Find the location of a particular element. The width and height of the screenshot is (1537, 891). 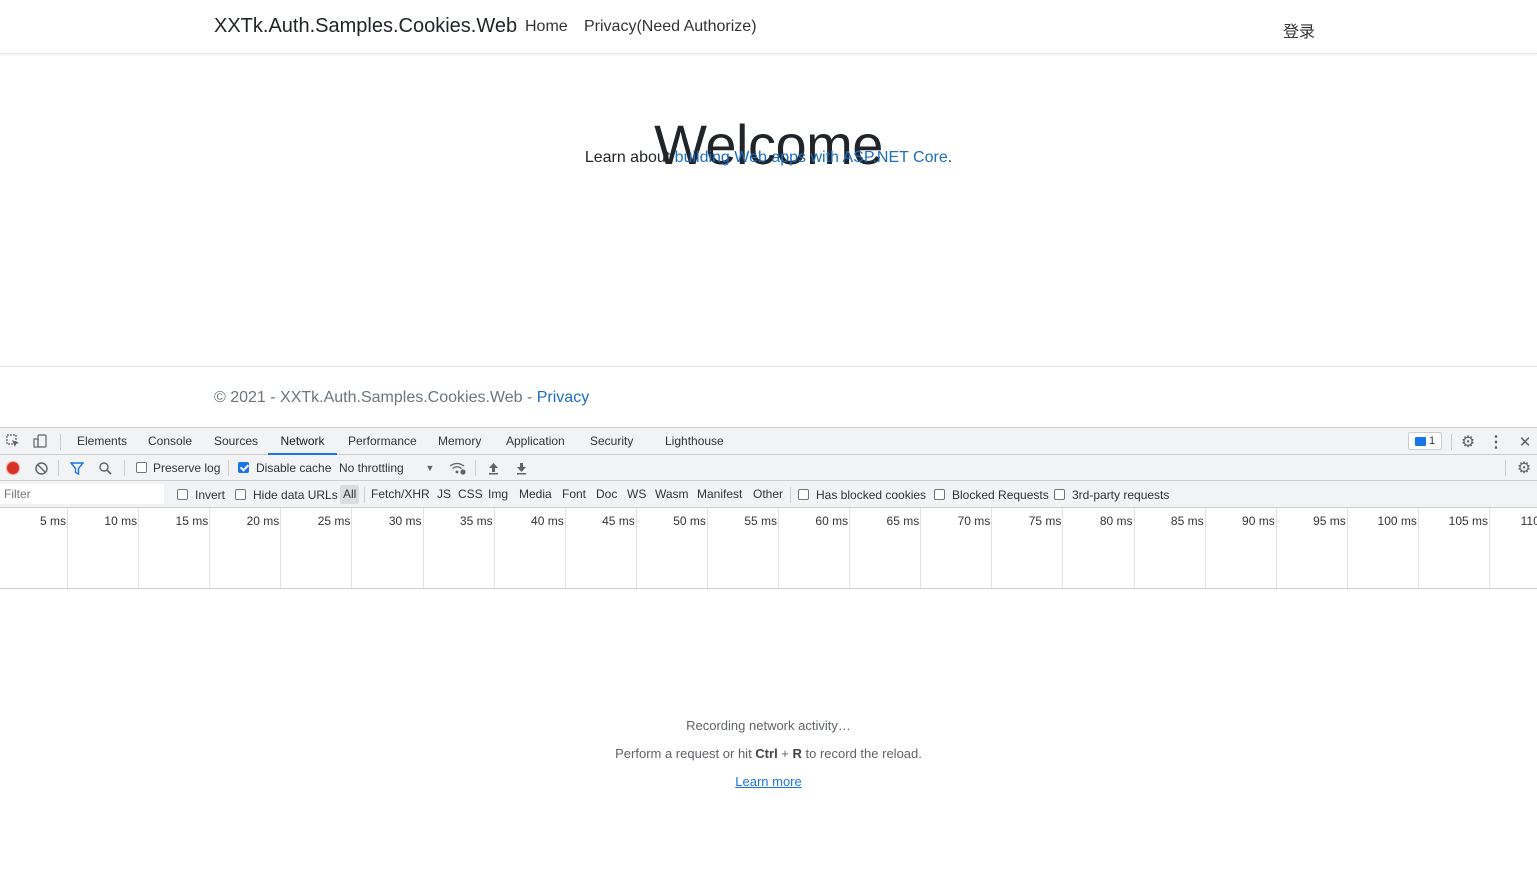

tab-memory: Memory is located at coordinates (459, 441).